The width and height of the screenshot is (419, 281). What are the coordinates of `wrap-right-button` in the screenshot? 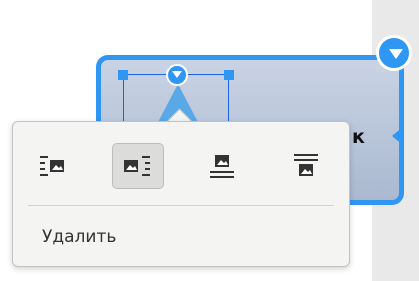 It's located at (138, 166).